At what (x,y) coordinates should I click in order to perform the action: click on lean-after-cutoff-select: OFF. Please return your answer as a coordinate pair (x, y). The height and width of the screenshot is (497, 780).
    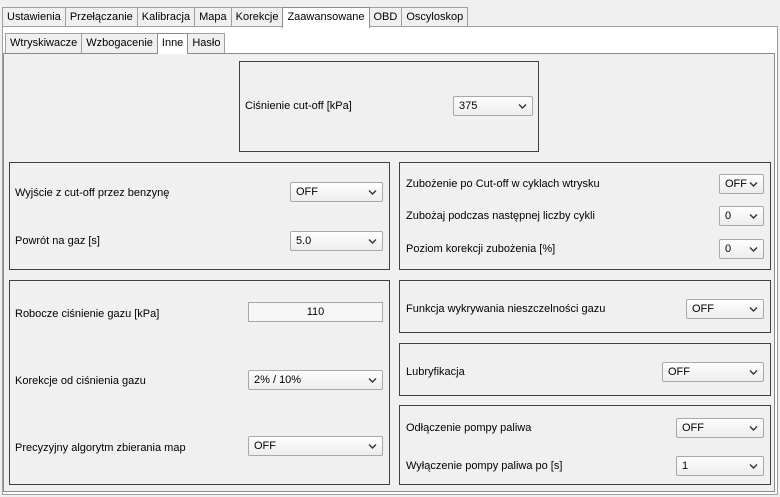
    Looking at the image, I should click on (741, 184).